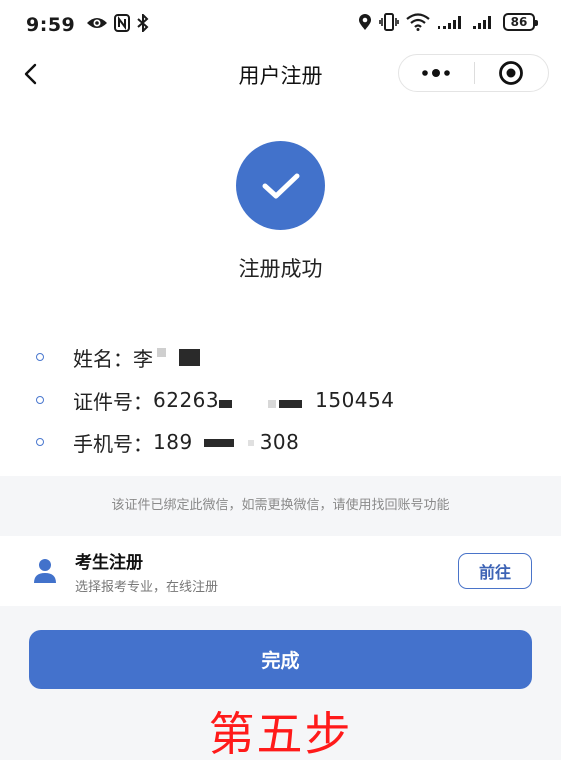 This screenshot has height=760, width=561. I want to click on person-icon, so click(45, 571).